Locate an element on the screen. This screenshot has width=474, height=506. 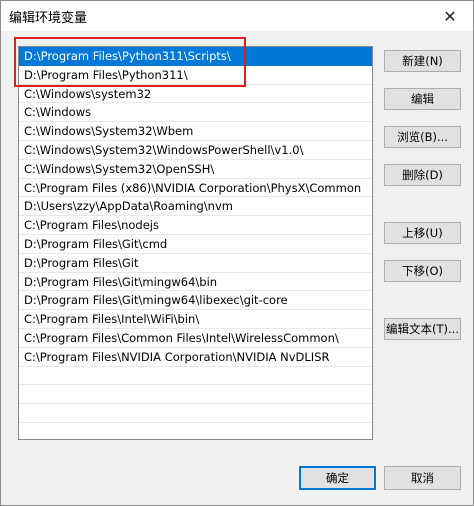
move-down-button: 下移(O) is located at coordinates (422, 271).